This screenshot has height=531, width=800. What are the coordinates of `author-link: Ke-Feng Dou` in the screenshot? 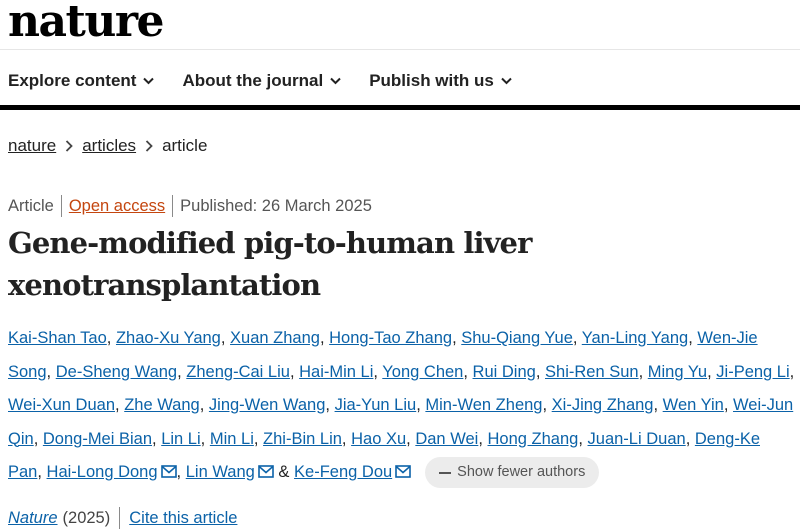 It's located at (343, 472).